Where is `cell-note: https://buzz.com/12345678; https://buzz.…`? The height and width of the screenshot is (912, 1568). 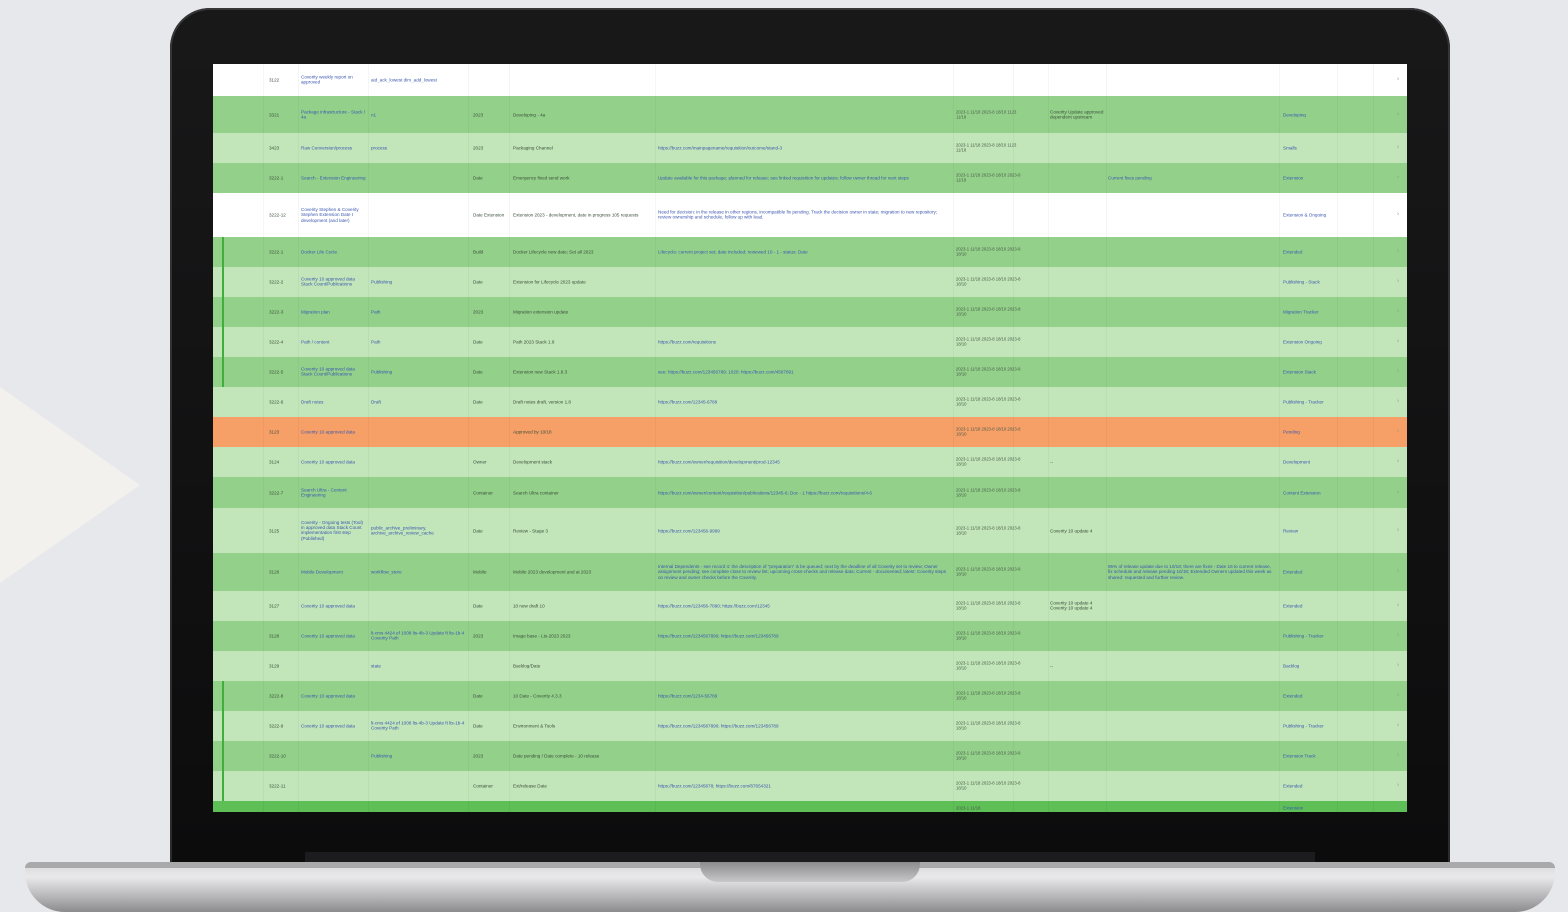 cell-note: https://buzz.com/12345678; https://buzz.… is located at coordinates (803, 785).